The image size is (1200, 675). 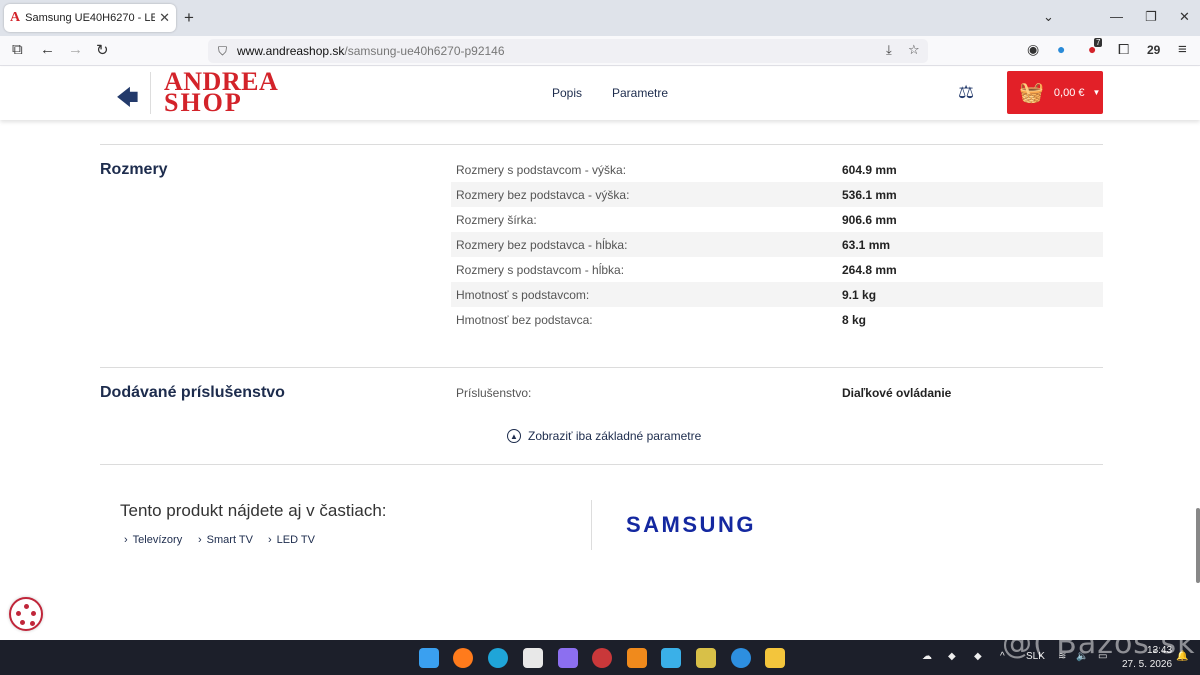 What do you see at coordinates (26, 614) in the screenshot?
I see `cookie-settings-icon` at bounding box center [26, 614].